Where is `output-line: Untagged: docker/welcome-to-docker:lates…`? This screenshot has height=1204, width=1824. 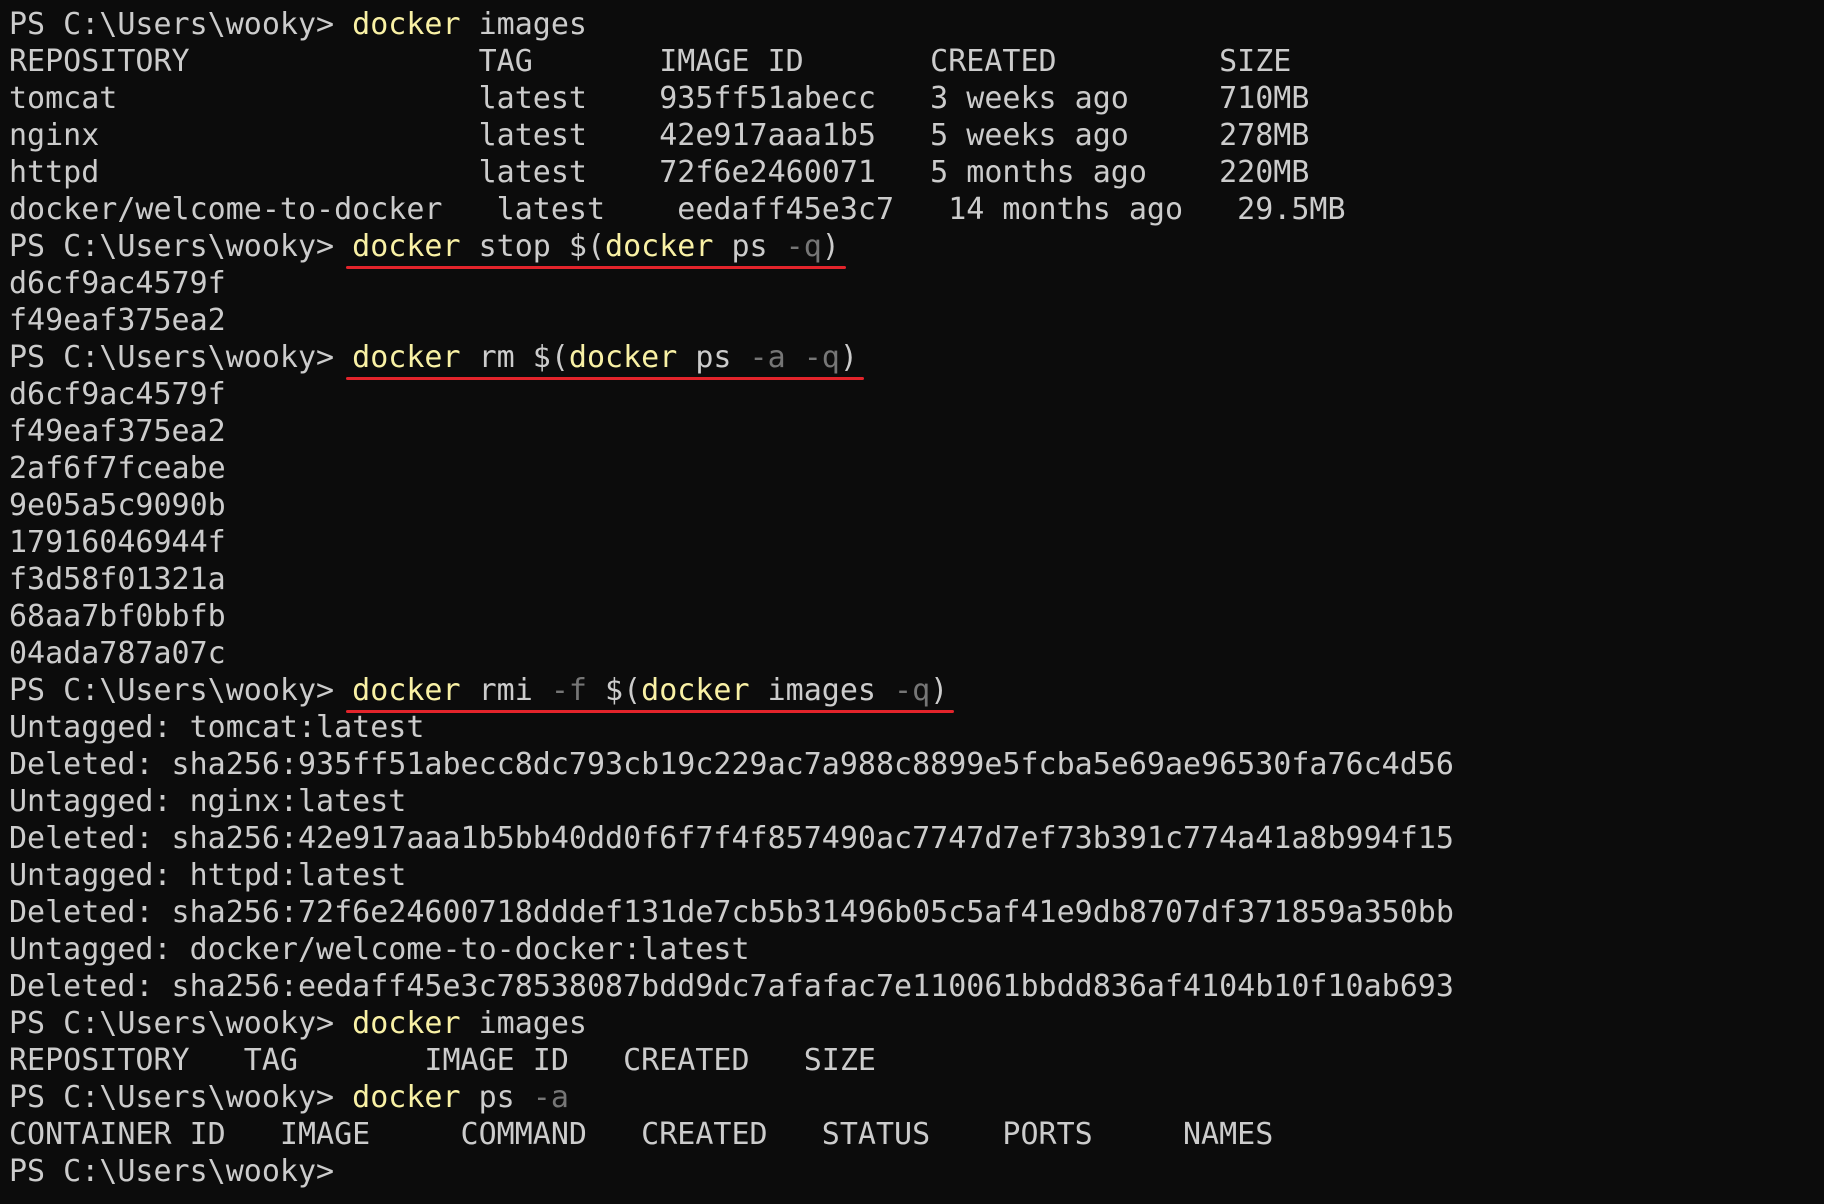
output-line: Untagged: docker/welcome-to-docker:lates… is located at coordinates (379, 949).